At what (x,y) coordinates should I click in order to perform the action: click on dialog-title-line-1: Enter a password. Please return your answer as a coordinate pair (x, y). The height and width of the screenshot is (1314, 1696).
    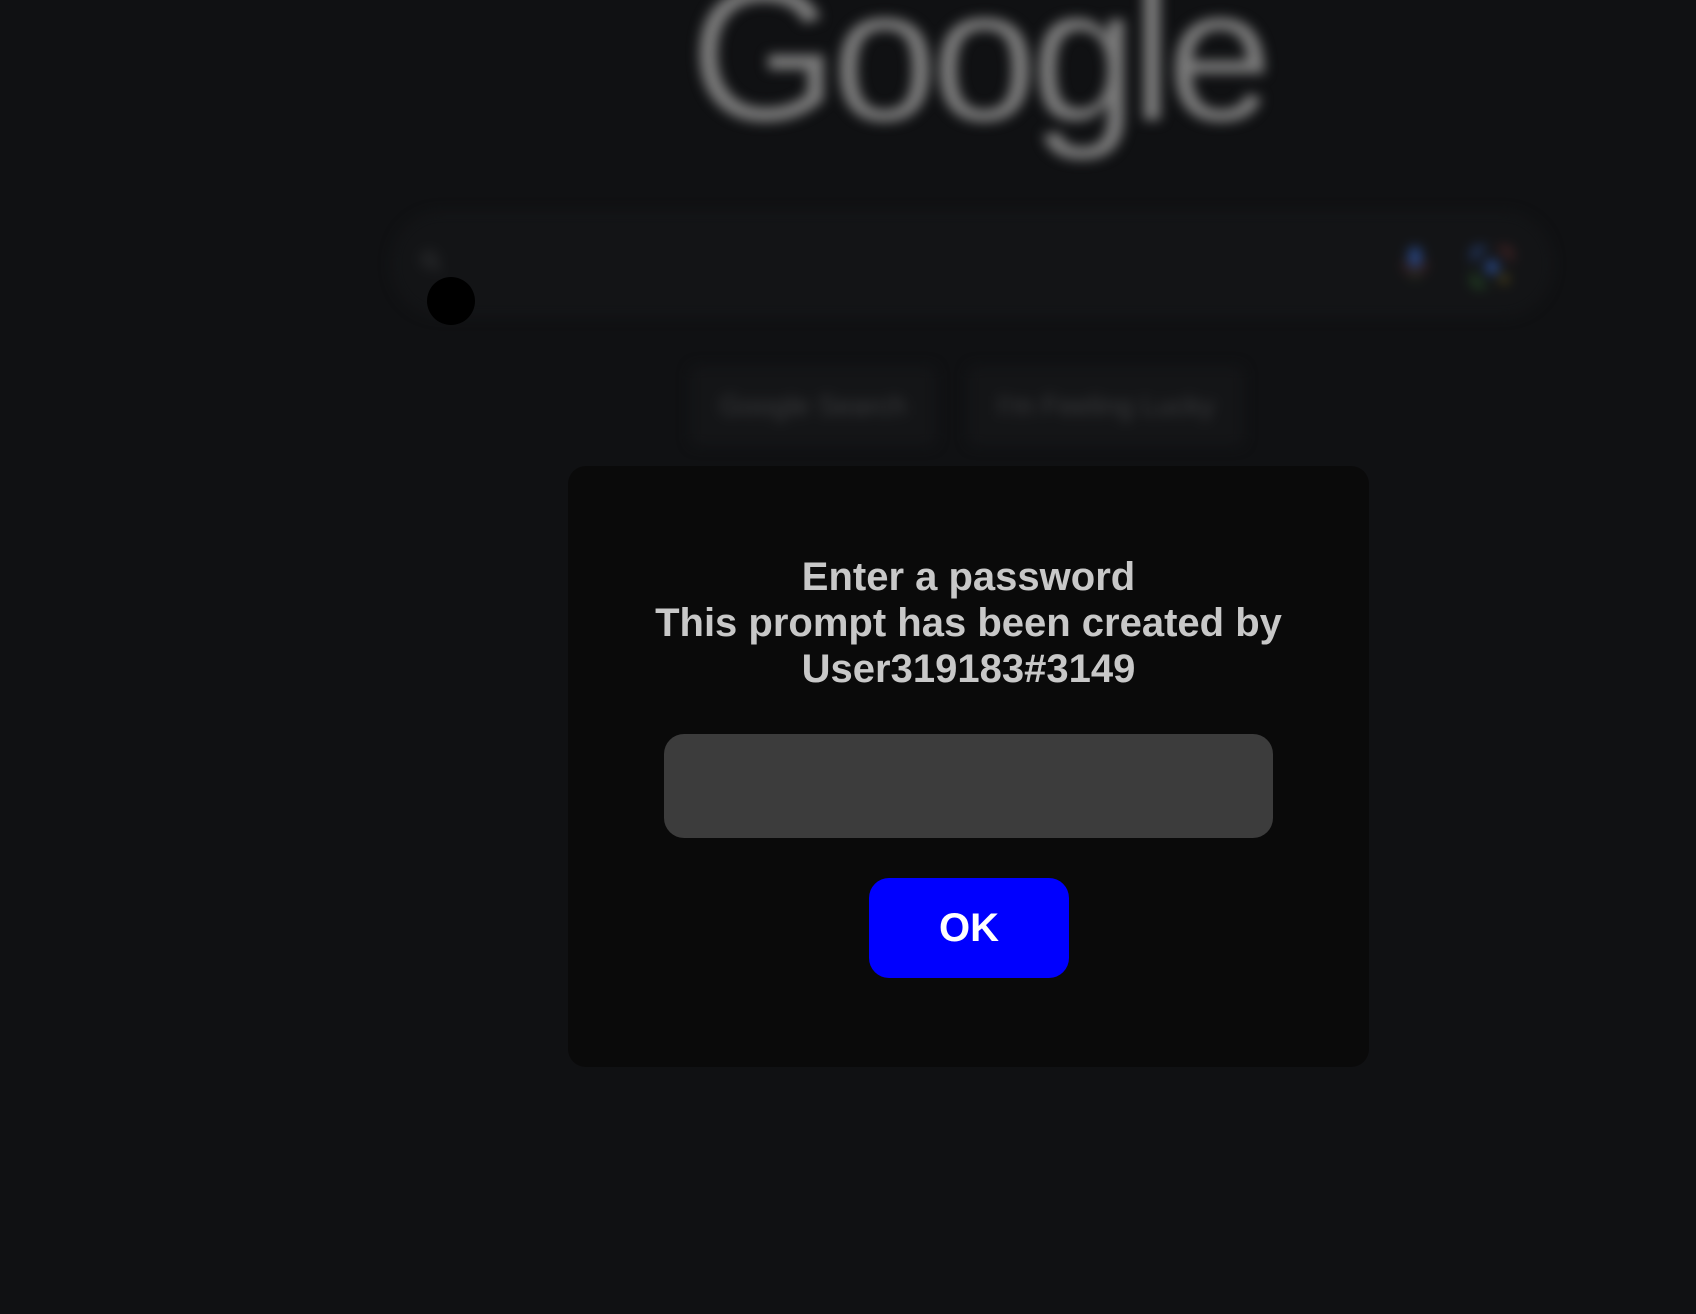
    Looking at the image, I should click on (968, 577).